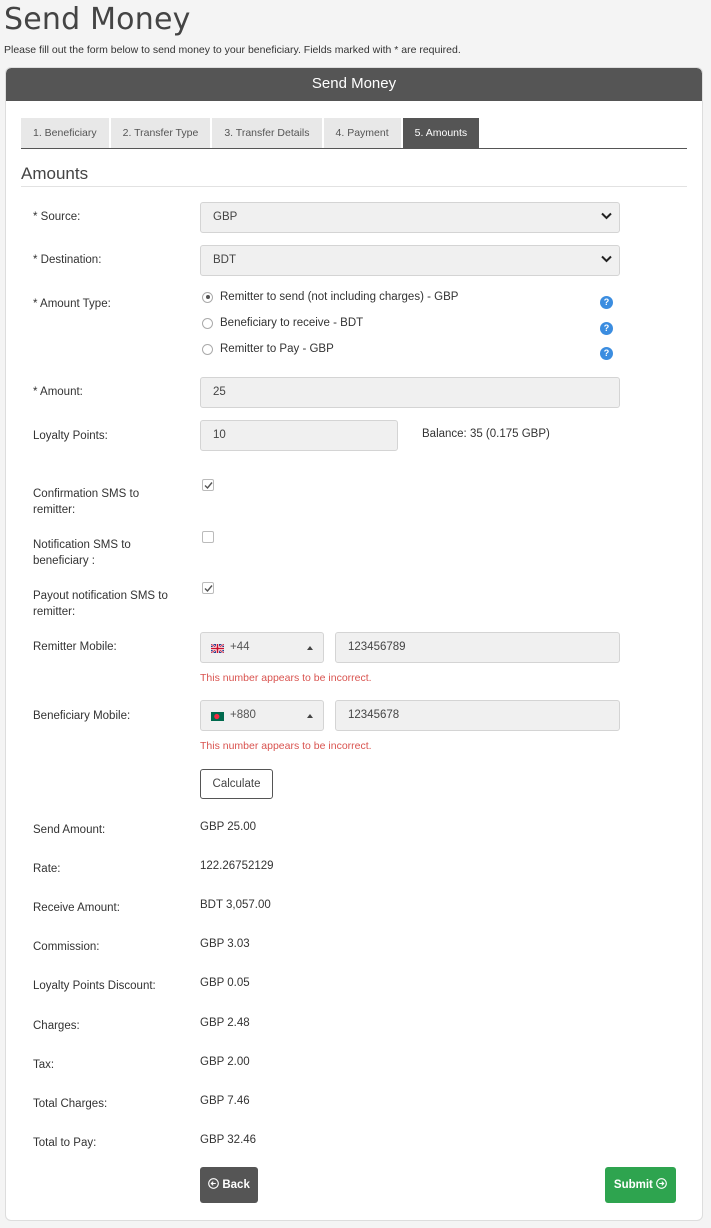  Describe the element at coordinates (225, 217) in the screenshot. I see `source-value: GBP` at that location.